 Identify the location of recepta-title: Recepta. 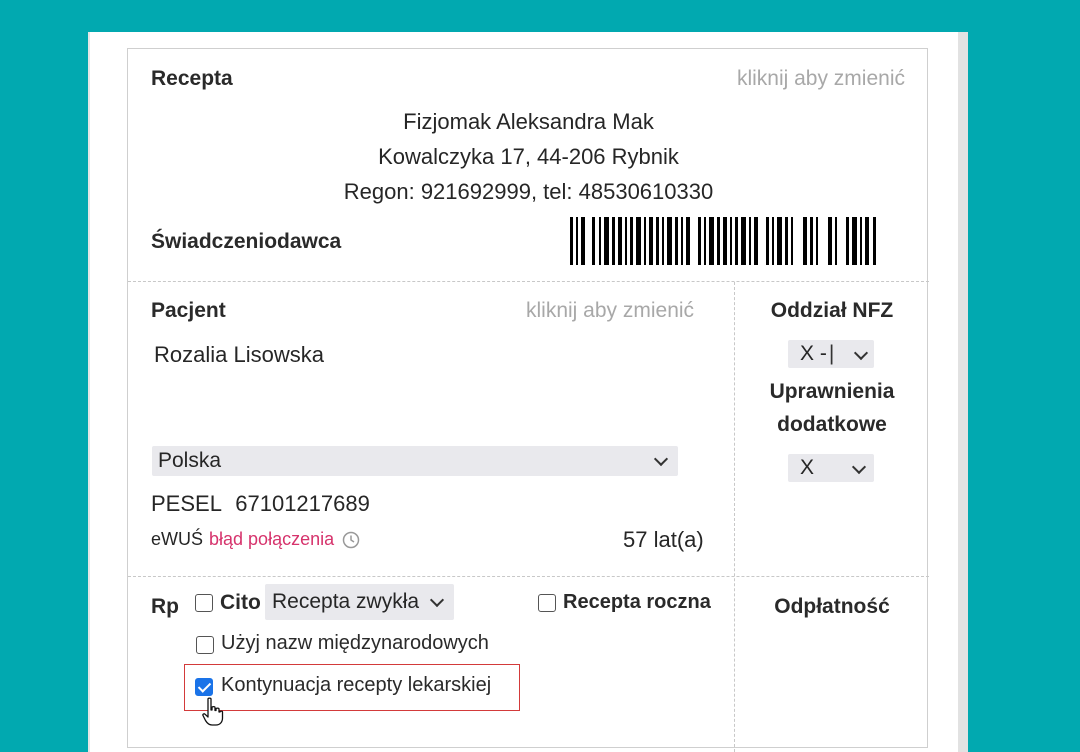
(192, 78).